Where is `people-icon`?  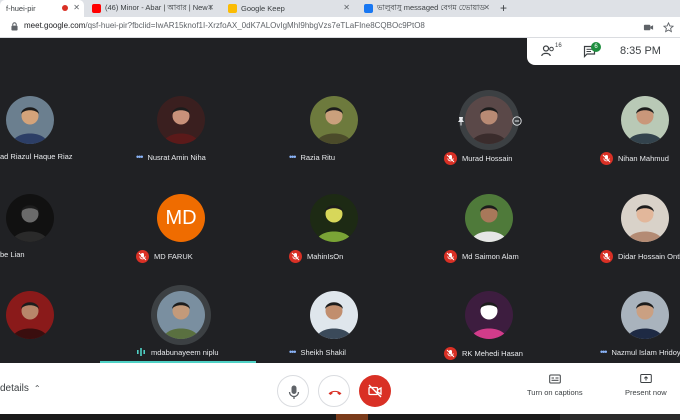 people-icon is located at coordinates (548, 51).